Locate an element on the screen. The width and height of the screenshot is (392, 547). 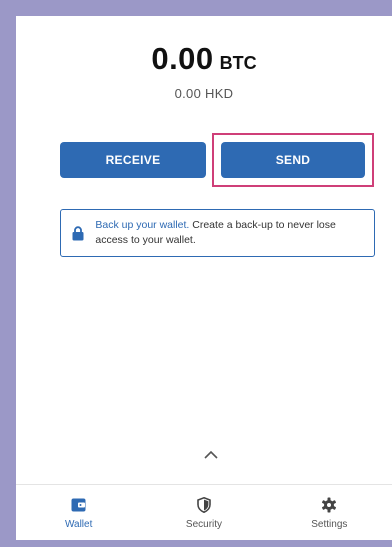
balance-display: 0.00 BTC 0.00 HKD is located at coordinates (204, 71).